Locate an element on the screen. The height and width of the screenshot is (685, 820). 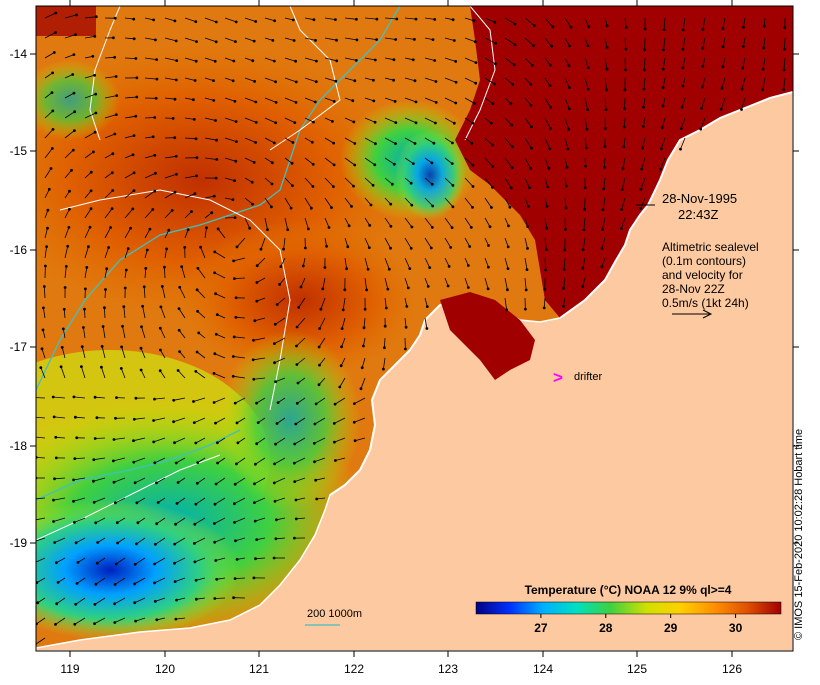
lat-label: -18 is located at coordinates (19, 446).